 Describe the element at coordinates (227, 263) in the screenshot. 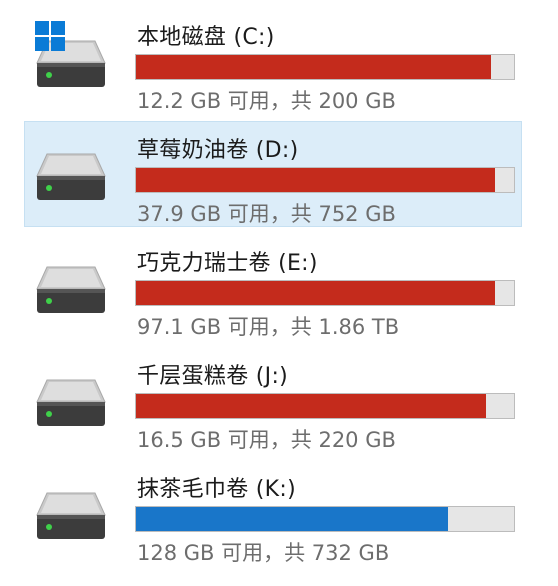

I see `drive-name: 巧克力瑞士卷 (E:)` at that location.